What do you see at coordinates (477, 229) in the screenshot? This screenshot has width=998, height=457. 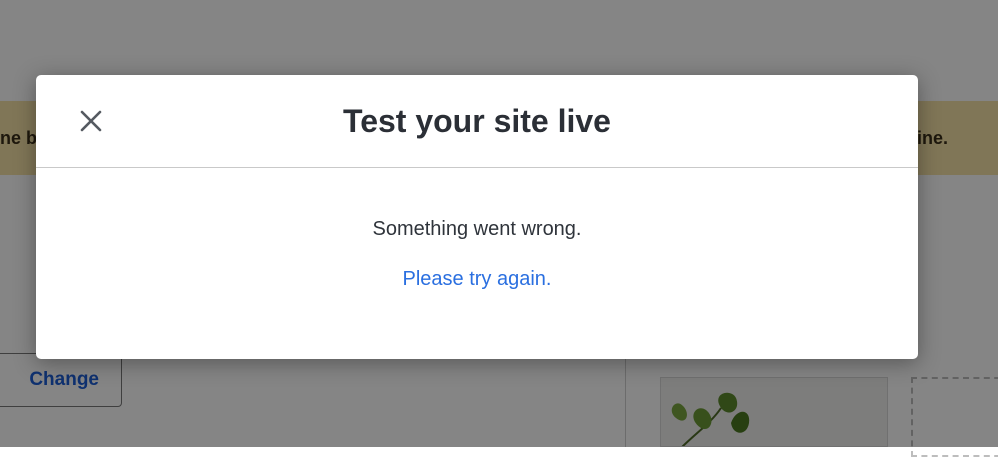 I see `error-message: Something went wrong.` at bounding box center [477, 229].